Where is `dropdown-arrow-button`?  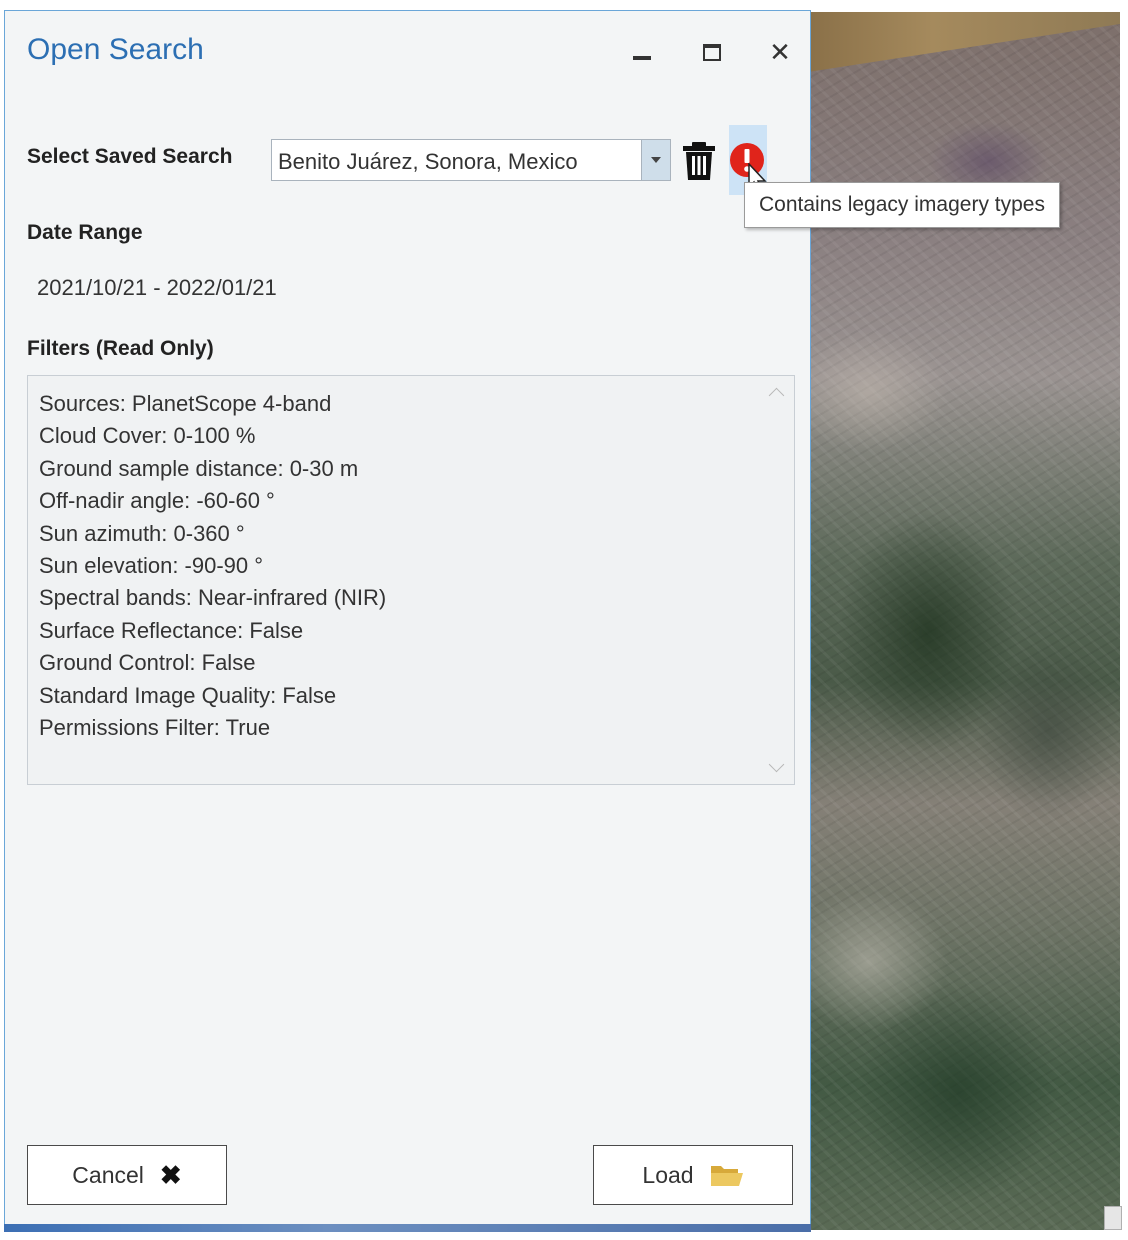 dropdown-arrow-button is located at coordinates (655, 160).